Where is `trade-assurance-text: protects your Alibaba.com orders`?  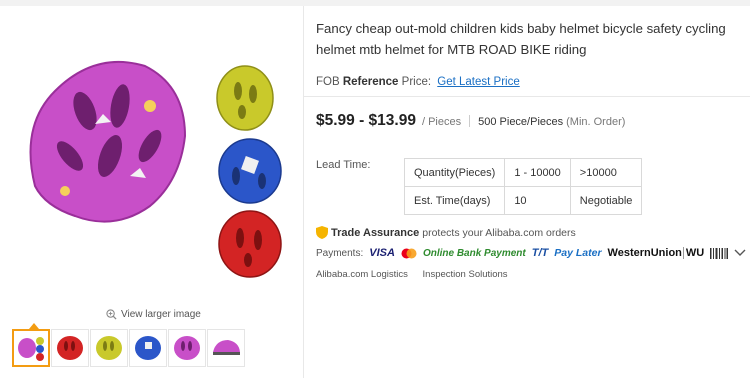
trade-assurance-text: protects your Alibaba.com orders is located at coordinates (499, 232).